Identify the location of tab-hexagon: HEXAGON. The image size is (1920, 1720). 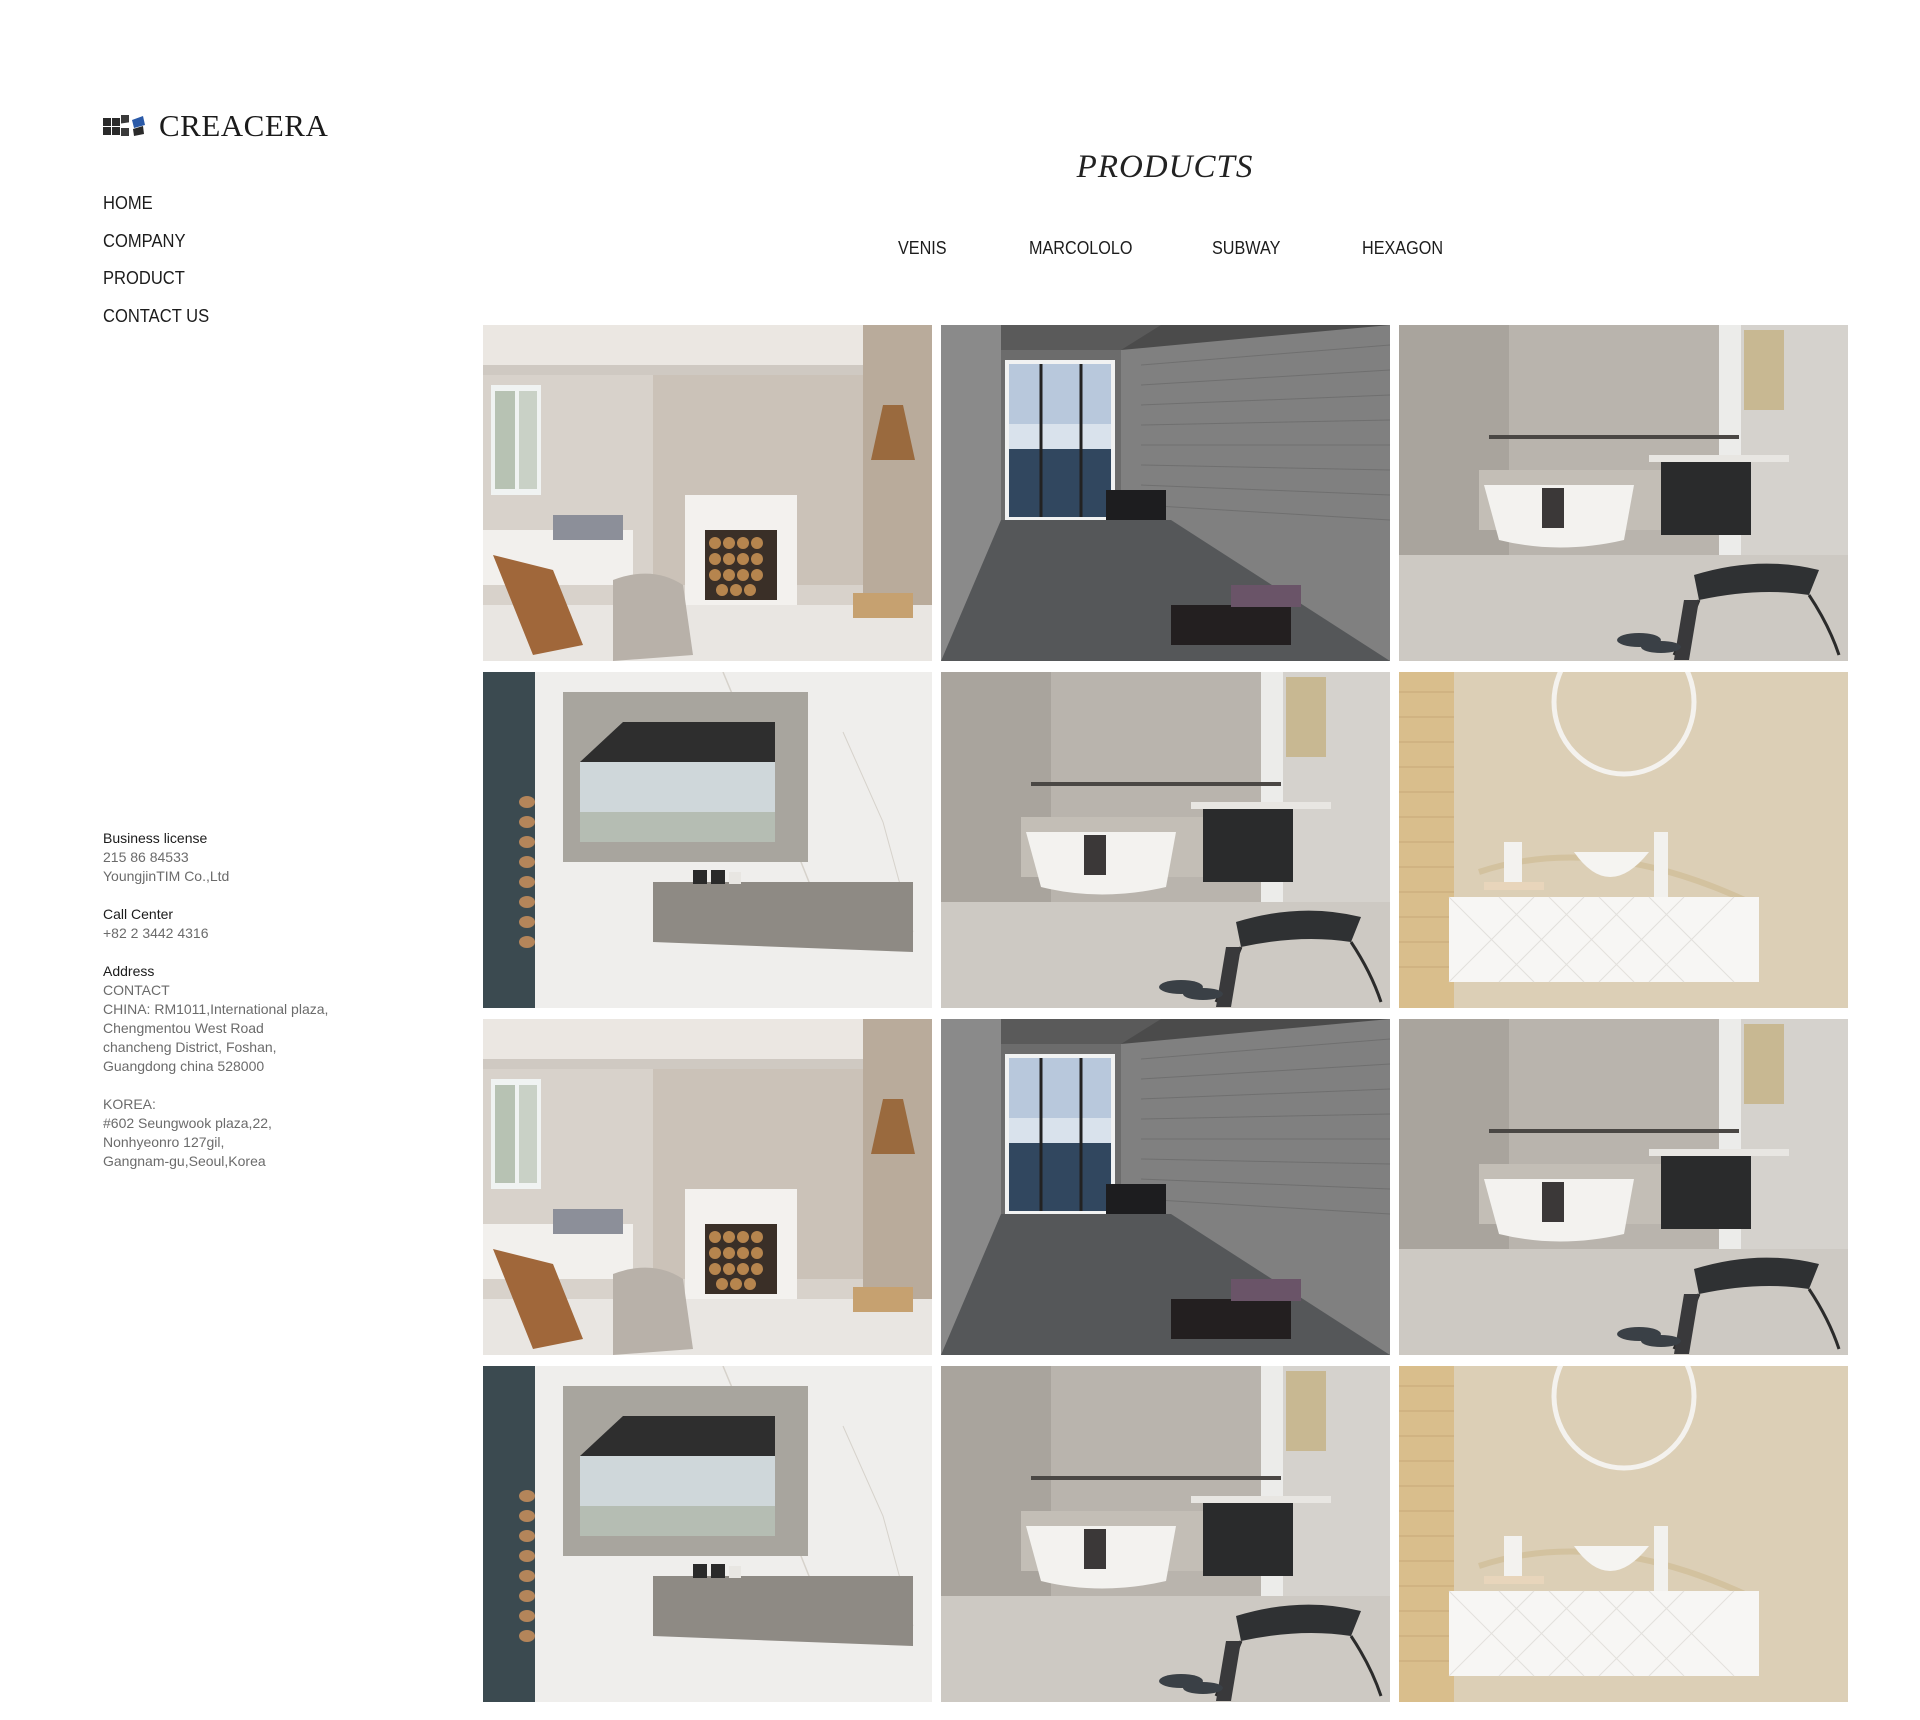
(1402, 248).